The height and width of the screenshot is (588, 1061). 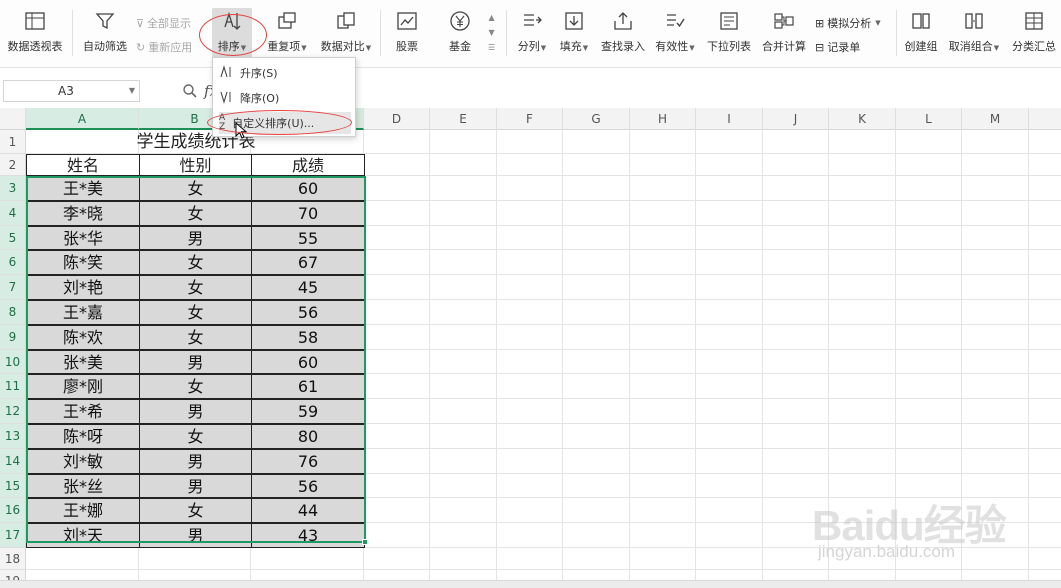 I want to click on validity-button: 有效性▼, so click(x=675, y=34).